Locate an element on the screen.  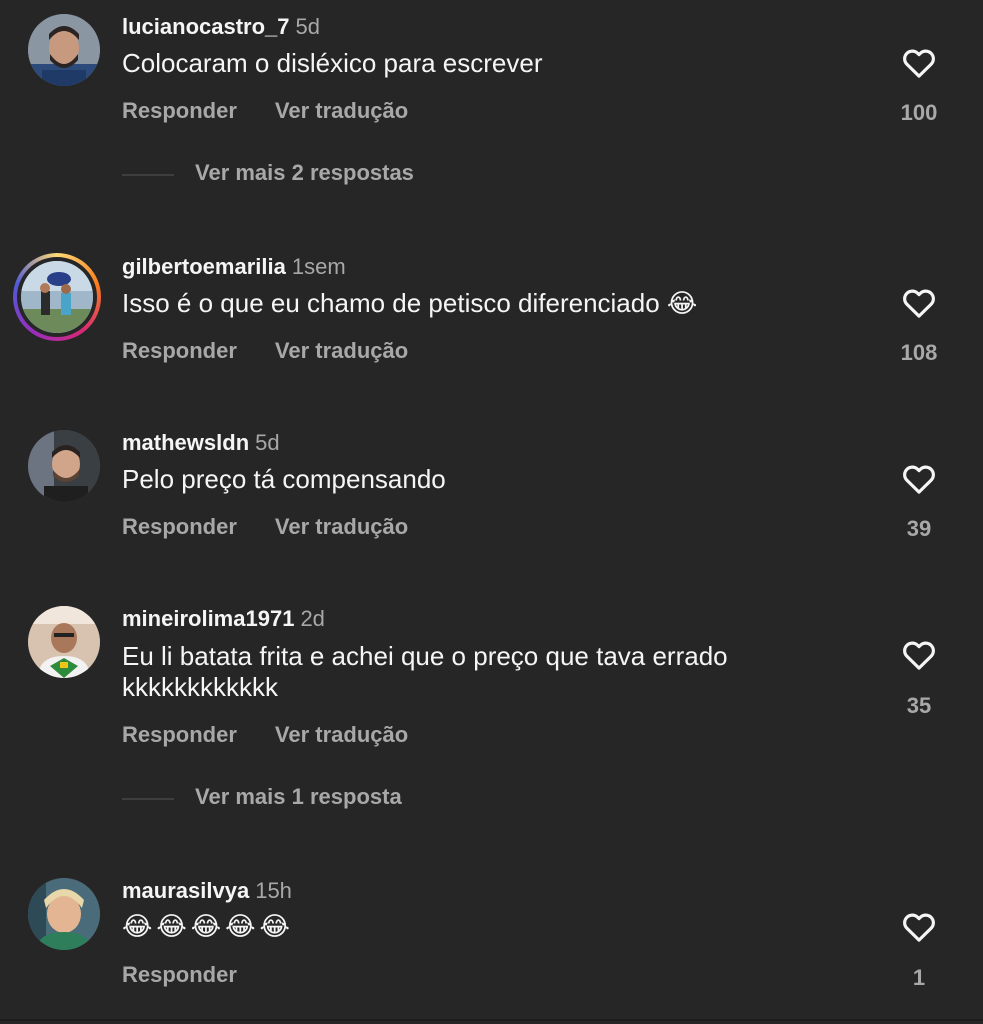
username: maurasilvya is located at coordinates (185, 890).